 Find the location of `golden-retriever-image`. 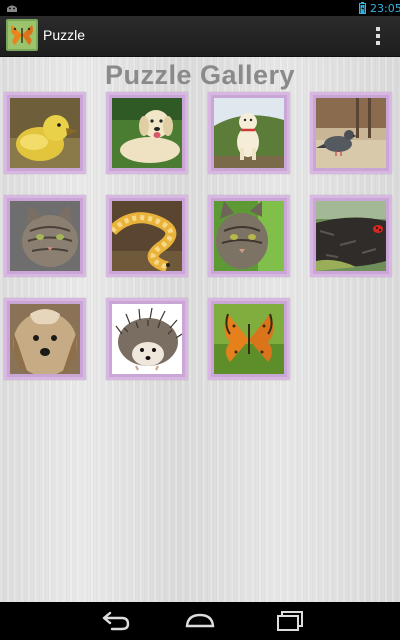

golden-retriever-image is located at coordinates (147, 133).